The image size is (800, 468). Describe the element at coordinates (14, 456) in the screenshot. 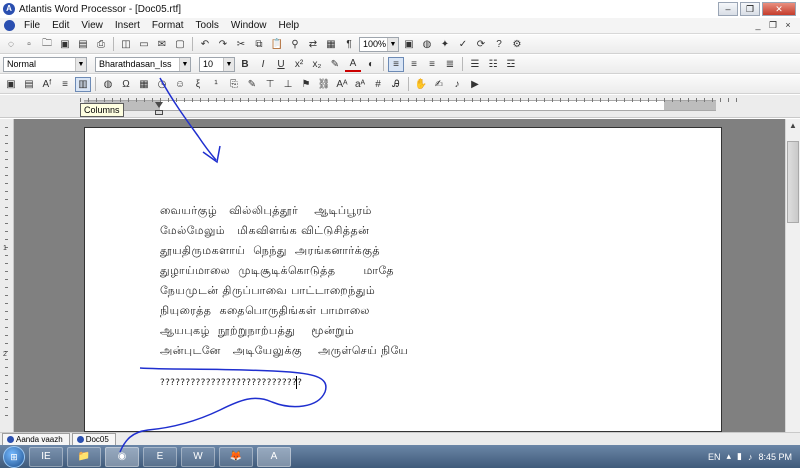

I see `start-button: ⊞` at that location.